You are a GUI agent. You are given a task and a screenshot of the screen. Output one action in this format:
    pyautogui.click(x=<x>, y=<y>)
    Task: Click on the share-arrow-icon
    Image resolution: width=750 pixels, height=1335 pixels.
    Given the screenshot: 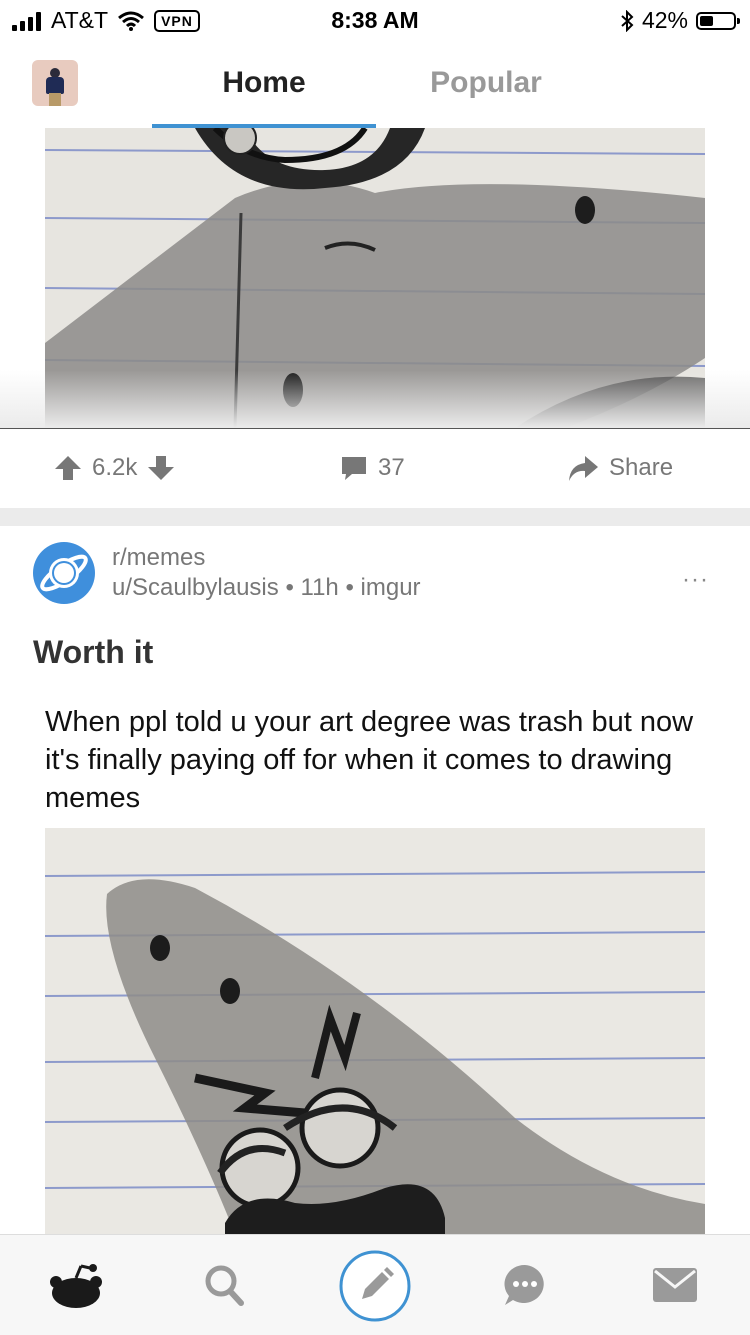 What is the action you would take?
    pyautogui.click(x=583, y=468)
    